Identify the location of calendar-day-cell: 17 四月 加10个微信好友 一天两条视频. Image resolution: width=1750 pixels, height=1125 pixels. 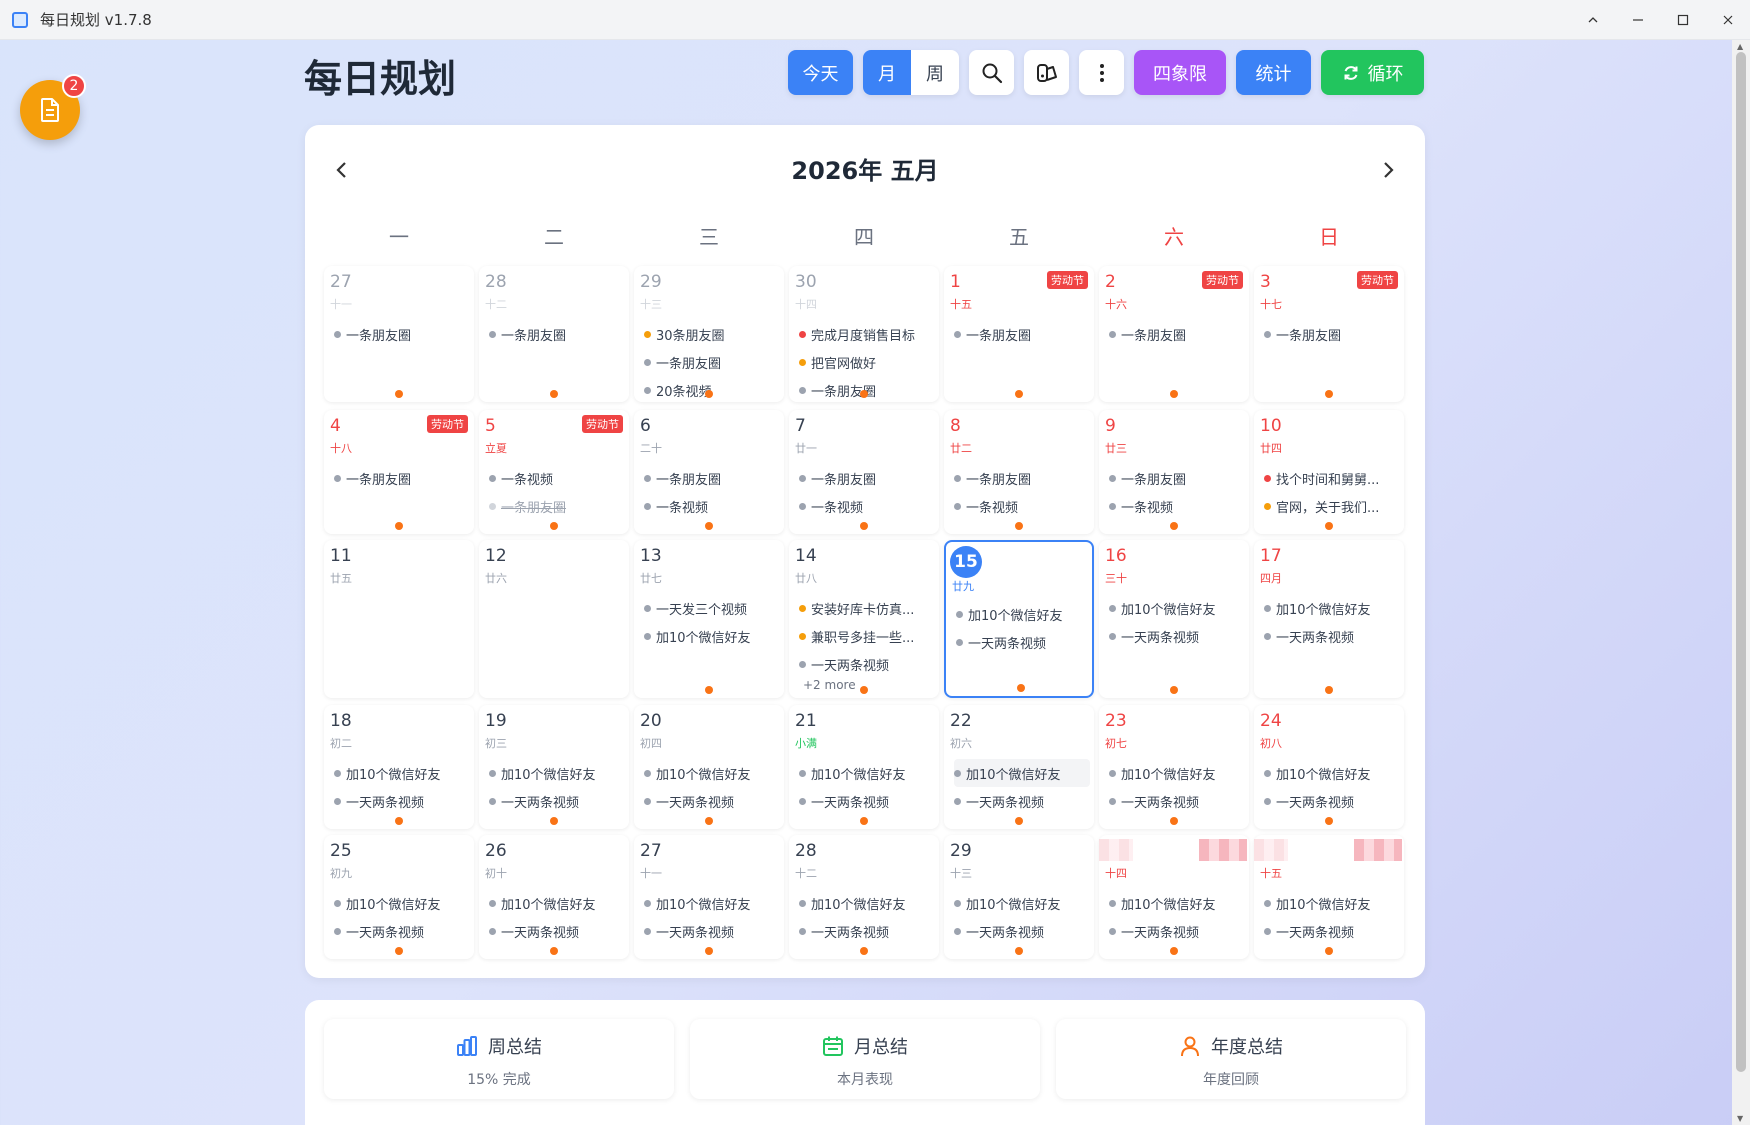
(1329, 619).